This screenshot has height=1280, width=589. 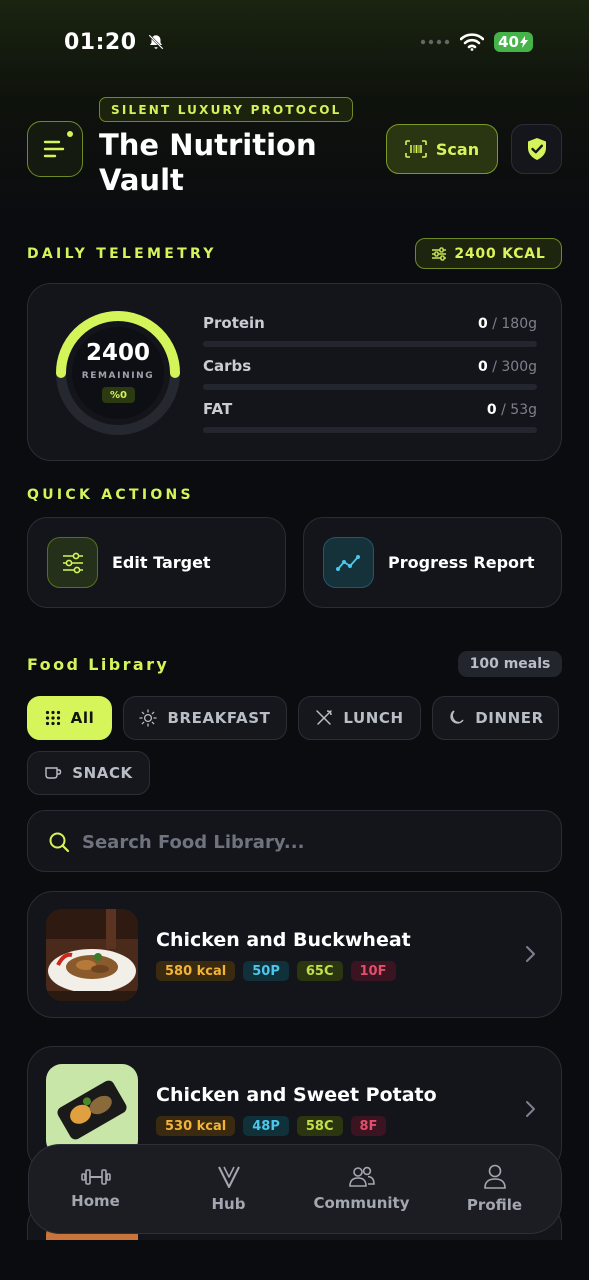 What do you see at coordinates (98, 664) in the screenshot?
I see `food-library-title: Food Library` at bounding box center [98, 664].